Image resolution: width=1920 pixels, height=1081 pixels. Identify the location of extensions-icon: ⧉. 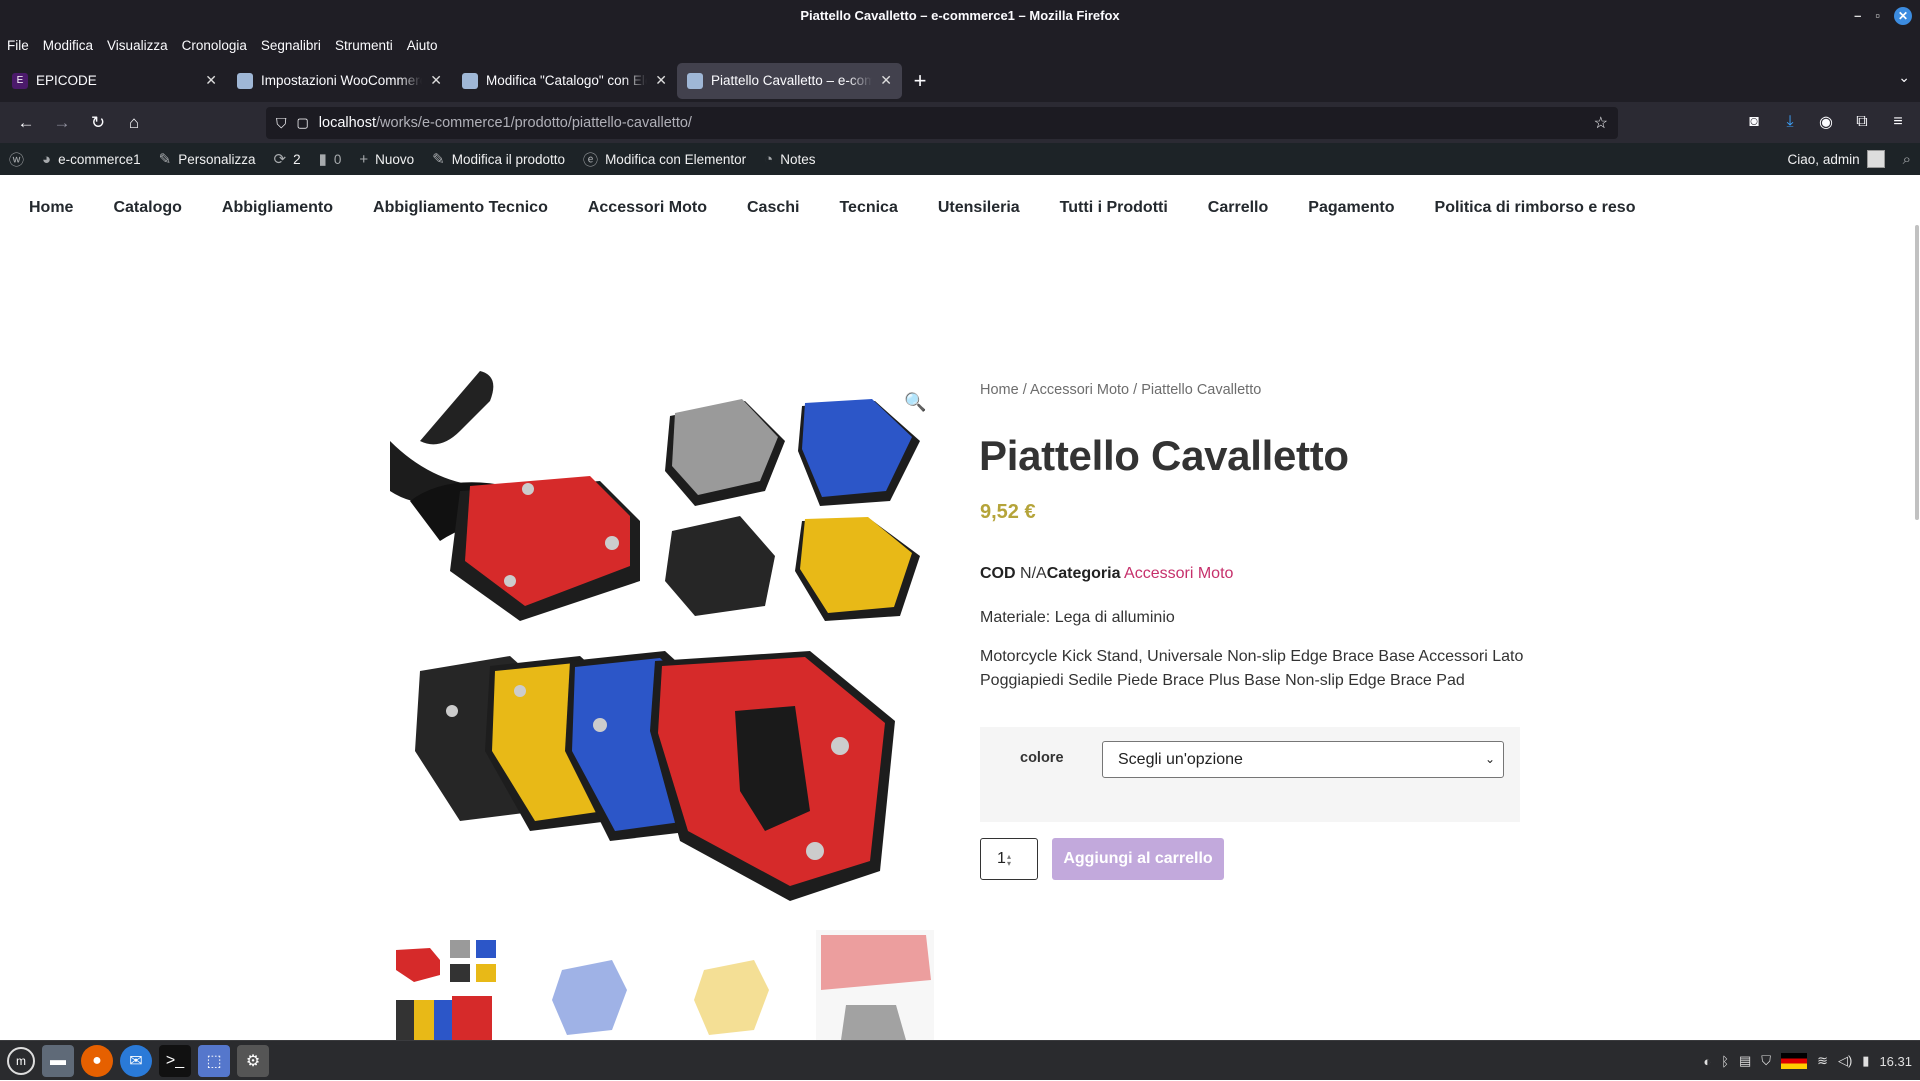
(1862, 122).